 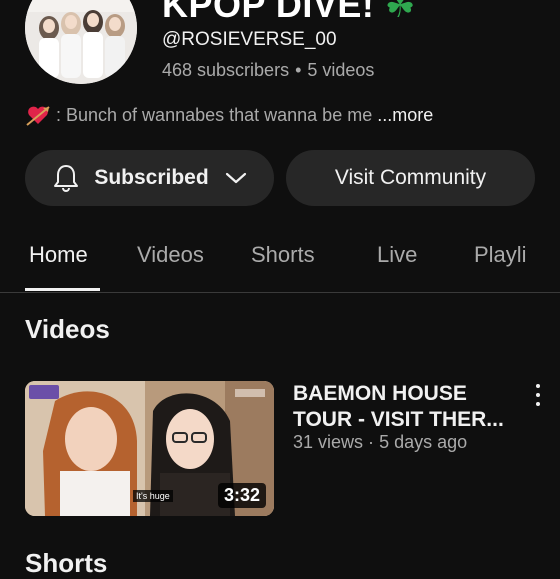 I want to click on channel-avatar, so click(x=81, y=42).